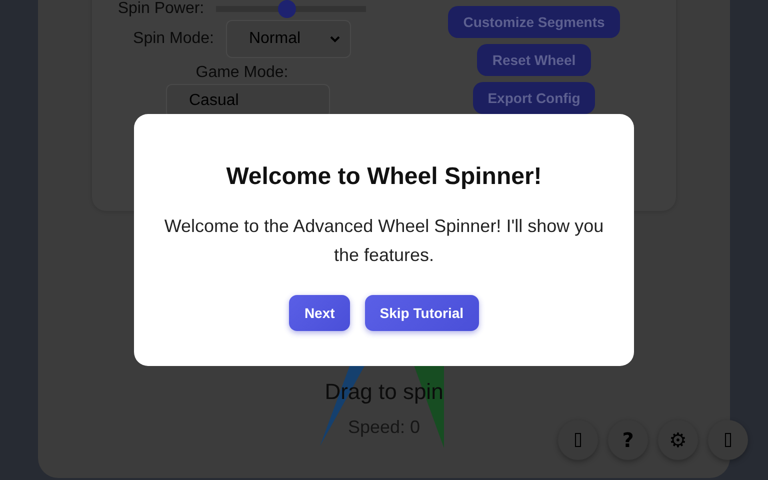 The width and height of the screenshot is (768, 480). I want to click on glyph-button, so click(728, 440).